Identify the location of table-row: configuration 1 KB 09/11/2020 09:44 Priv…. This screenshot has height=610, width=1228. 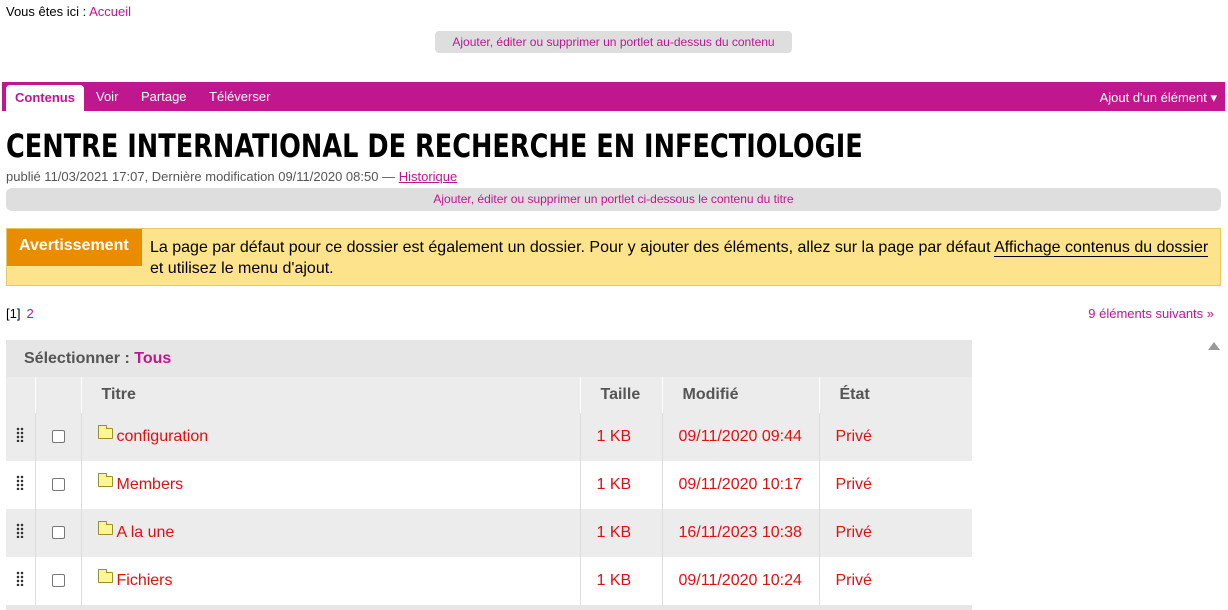
(489, 437).